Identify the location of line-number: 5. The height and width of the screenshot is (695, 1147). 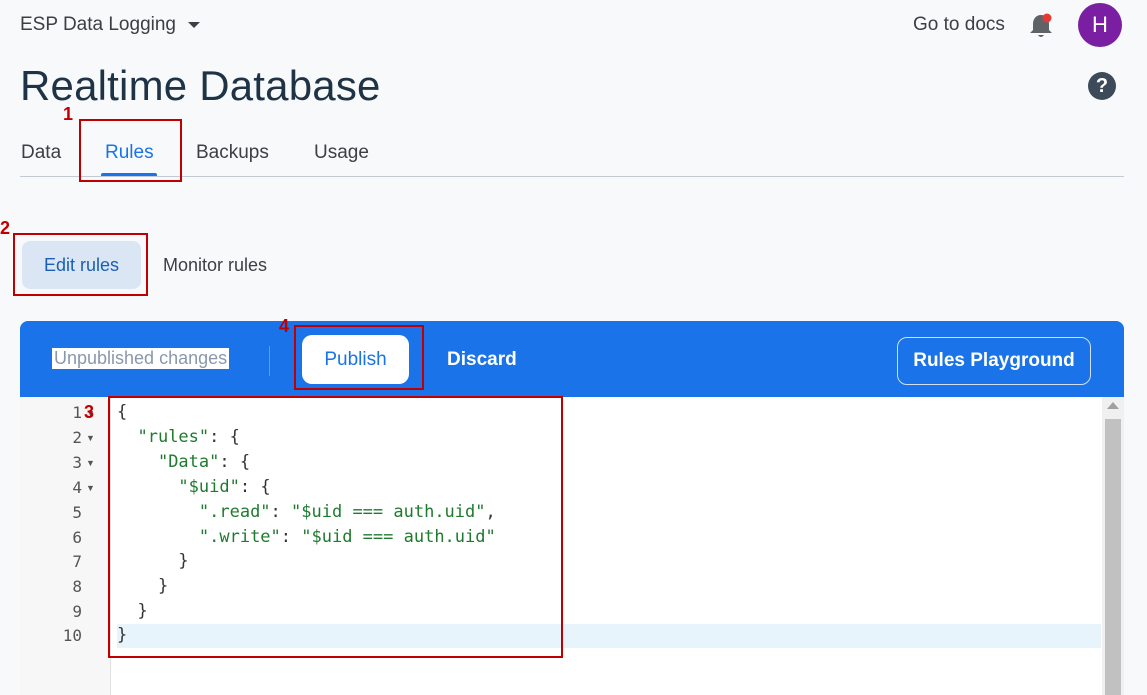
(77, 512).